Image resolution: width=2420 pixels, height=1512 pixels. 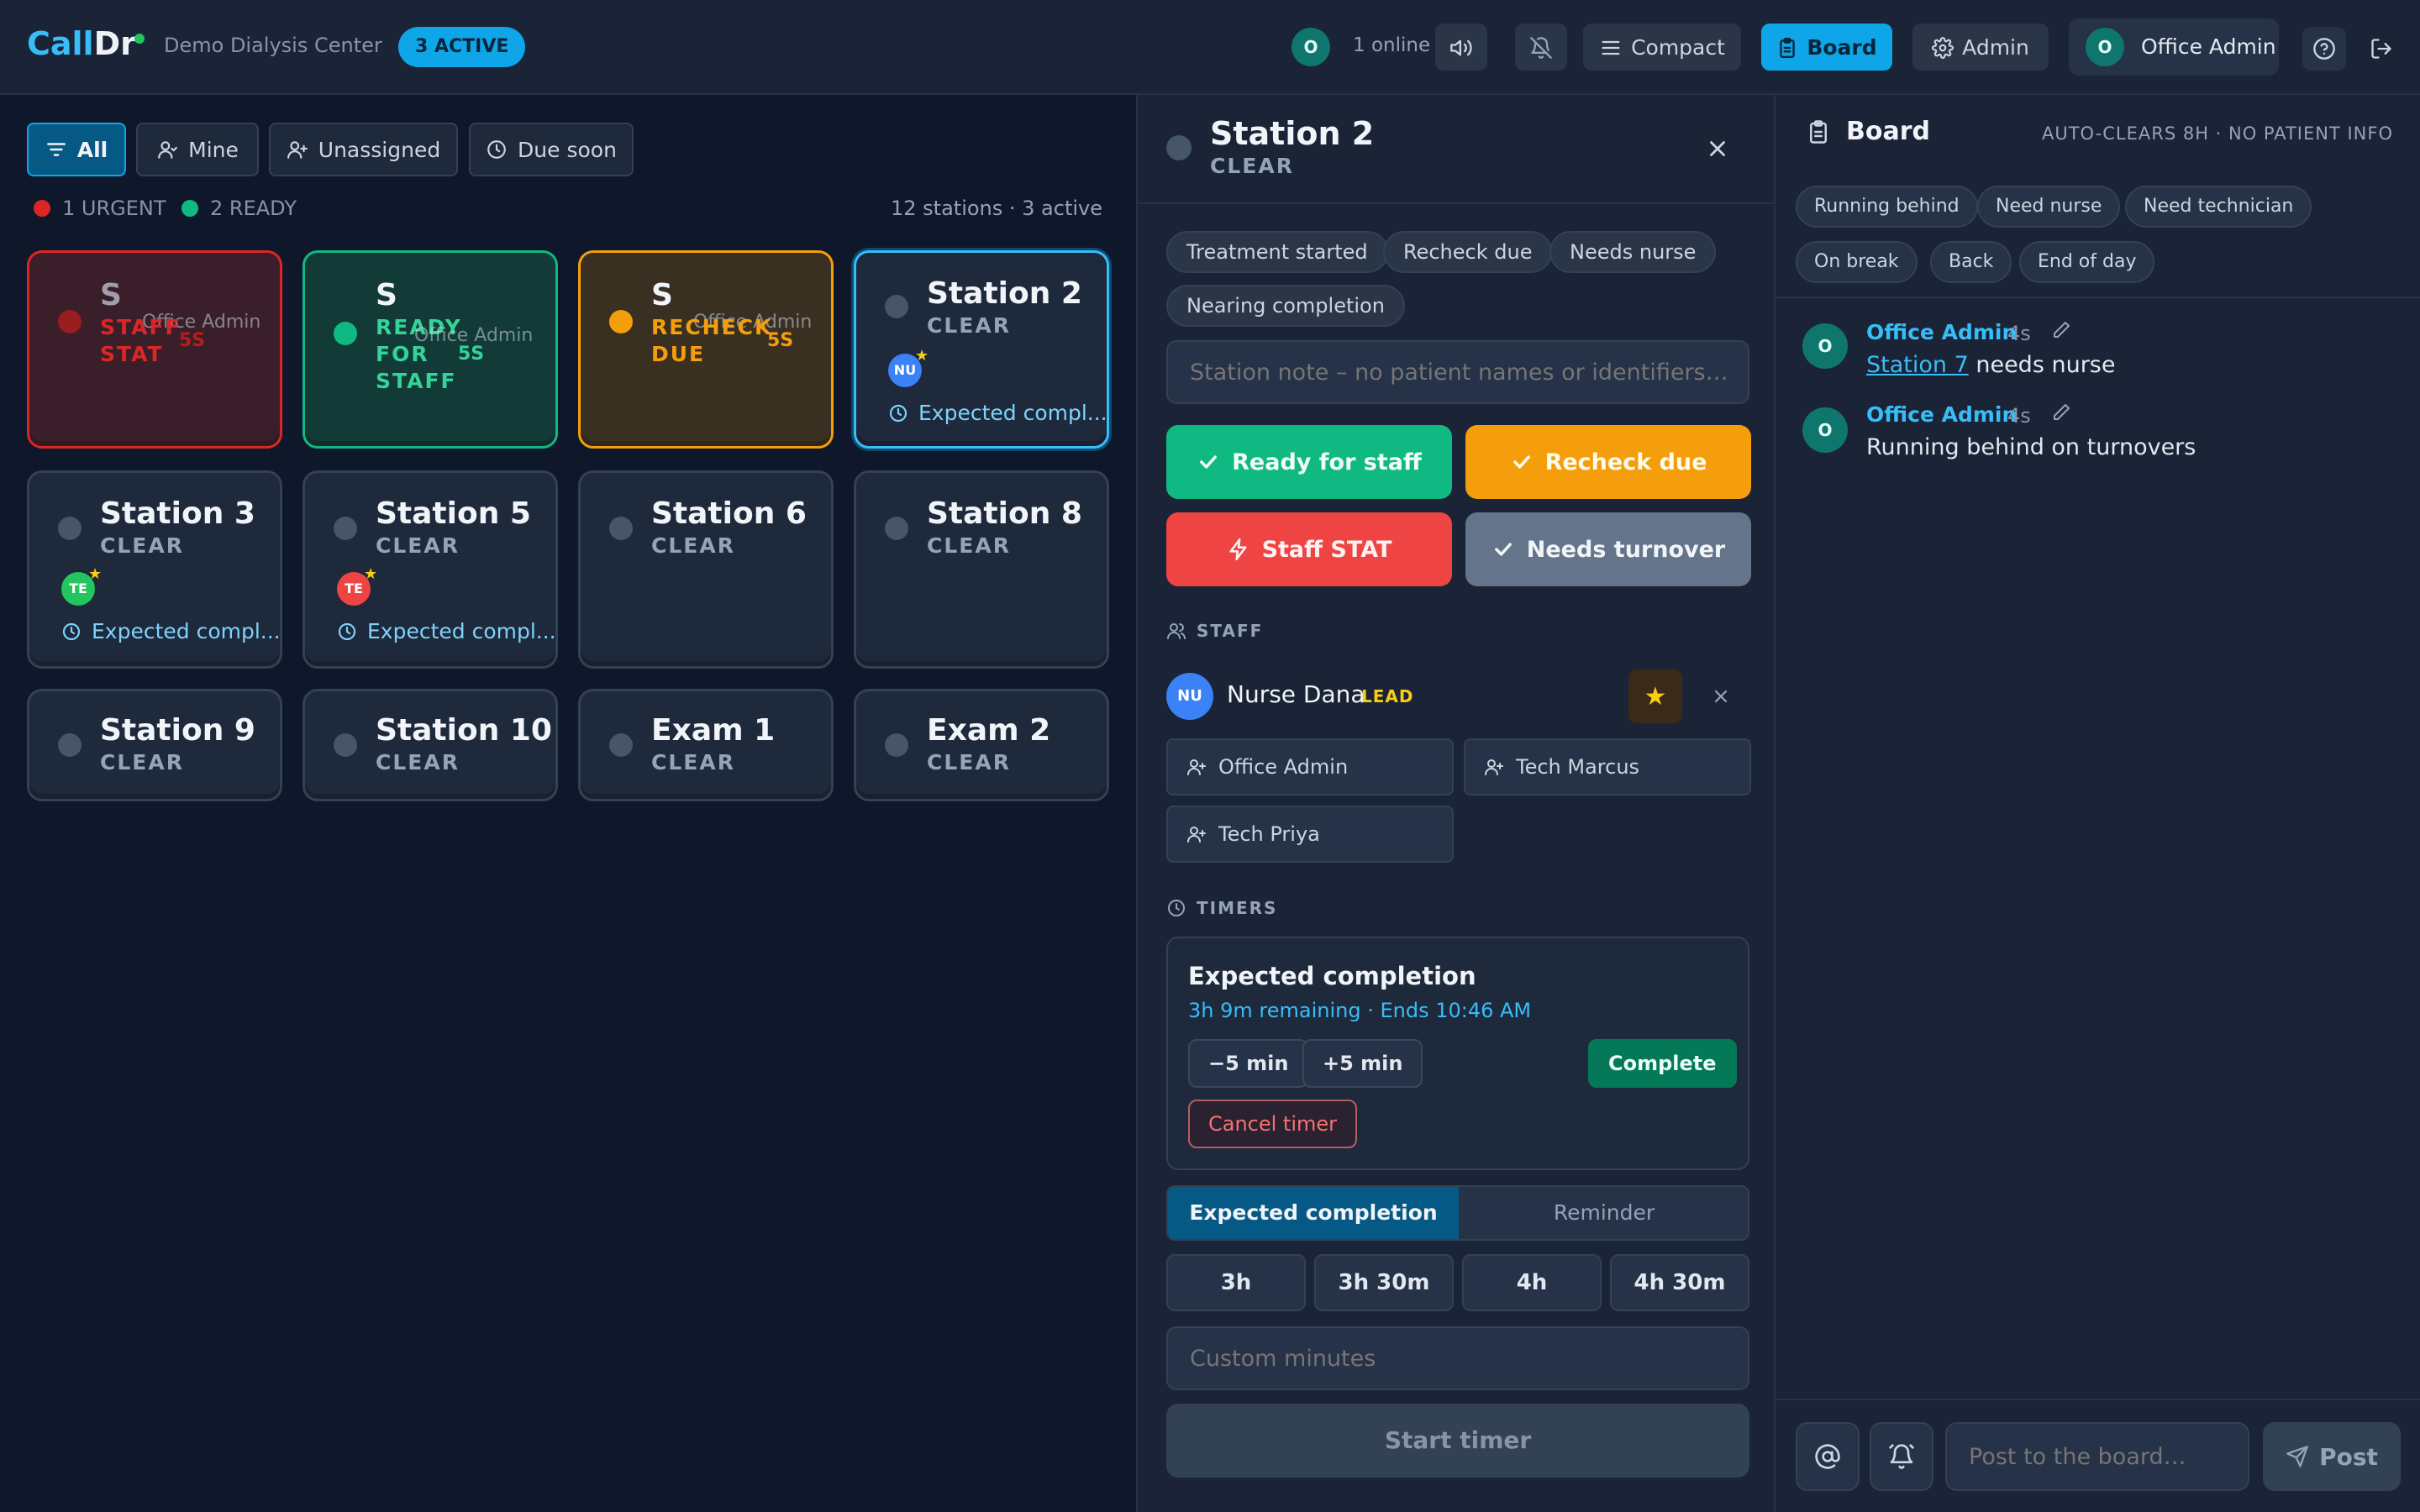 What do you see at coordinates (298, 150) in the screenshot?
I see `user-plus-icon` at bounding box center [298, 150].